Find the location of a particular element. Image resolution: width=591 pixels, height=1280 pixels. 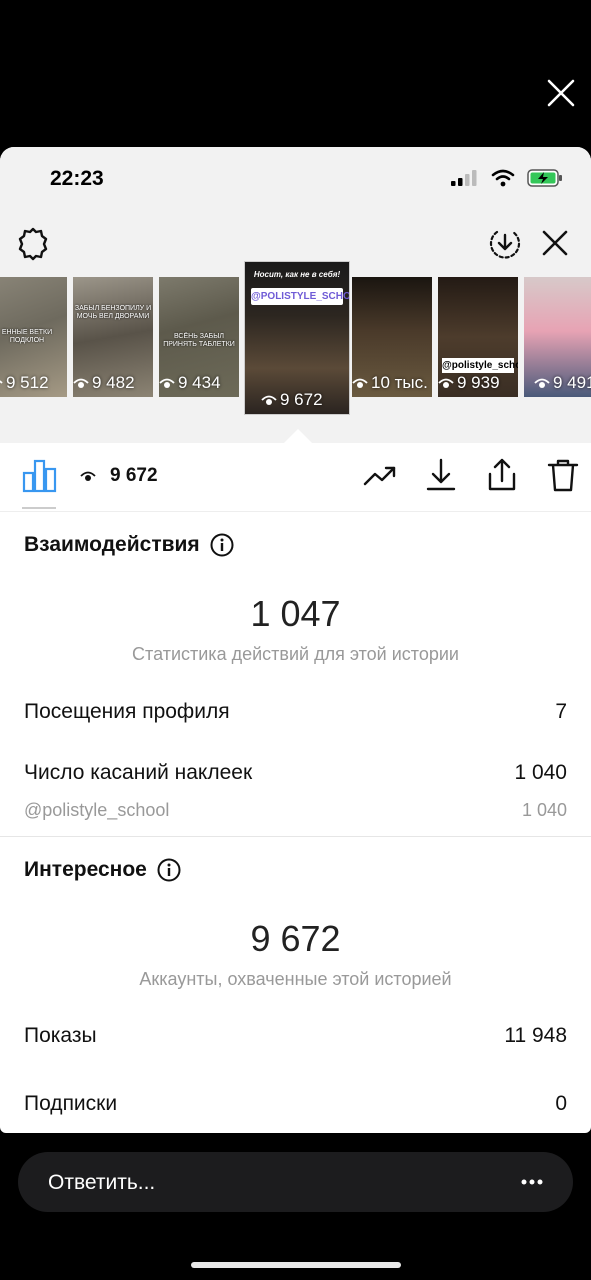

discovery-total: 9 672 is located at coordinates (295, 938).